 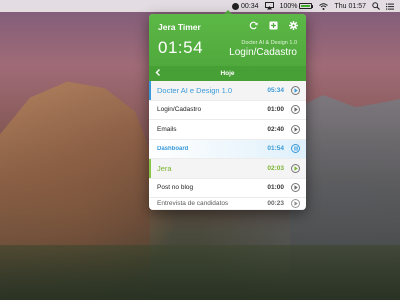 What do you see at coordinates (275, 149) in the screenshot?
I see `entry-time: 01:54` at bounding box center [275, 149].